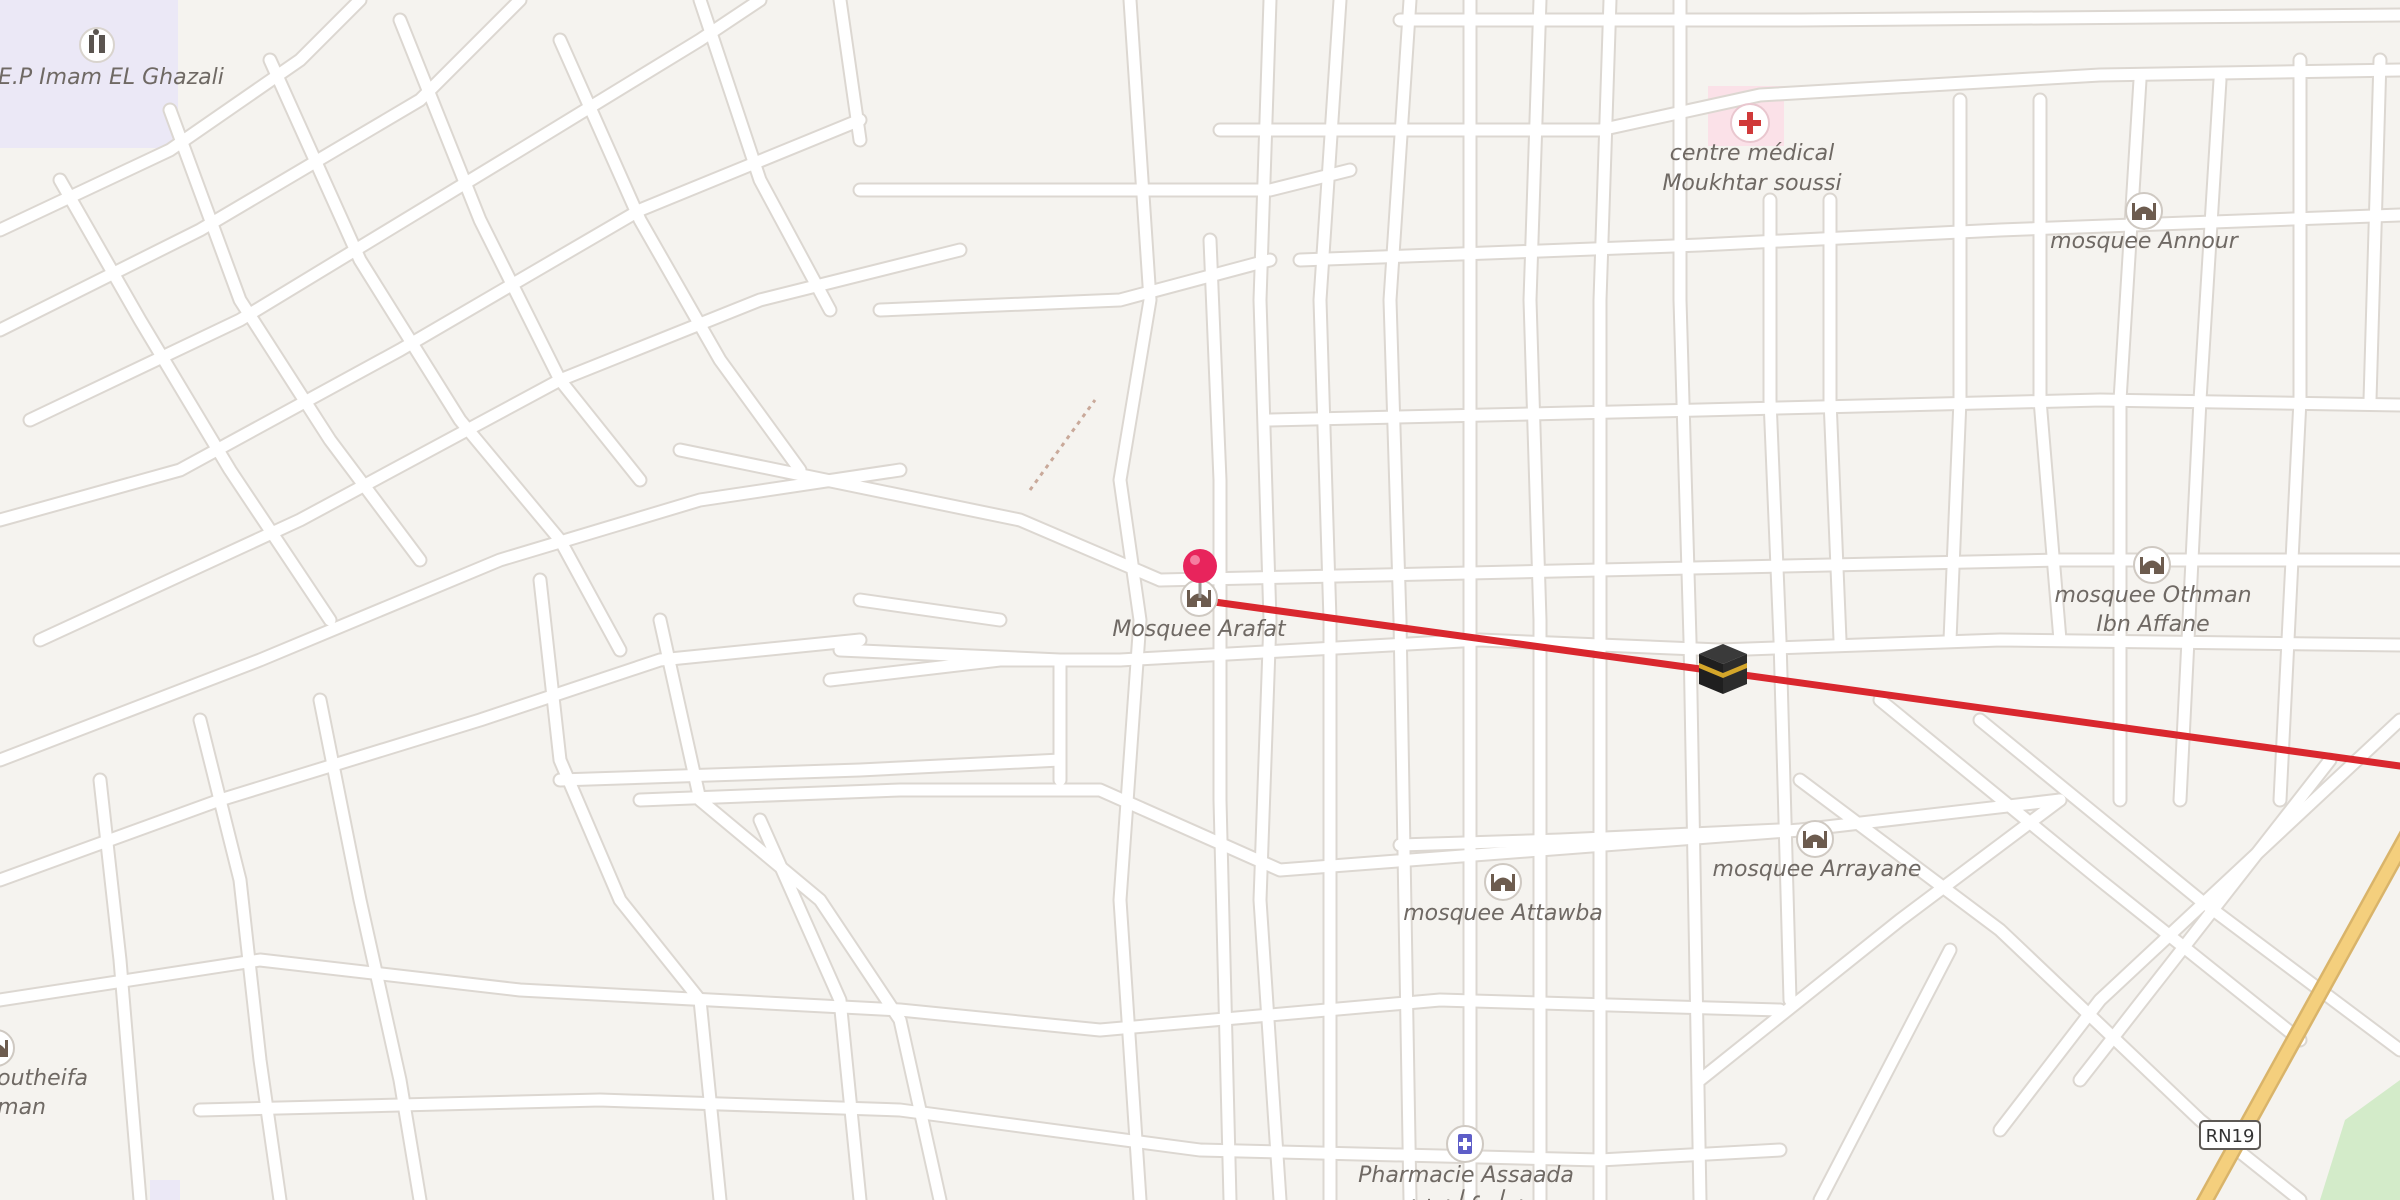  Describe the element at coordinates (1752, 153) in the screenshot. I see `poi-label-hospital-line1: centre médical` at that location.